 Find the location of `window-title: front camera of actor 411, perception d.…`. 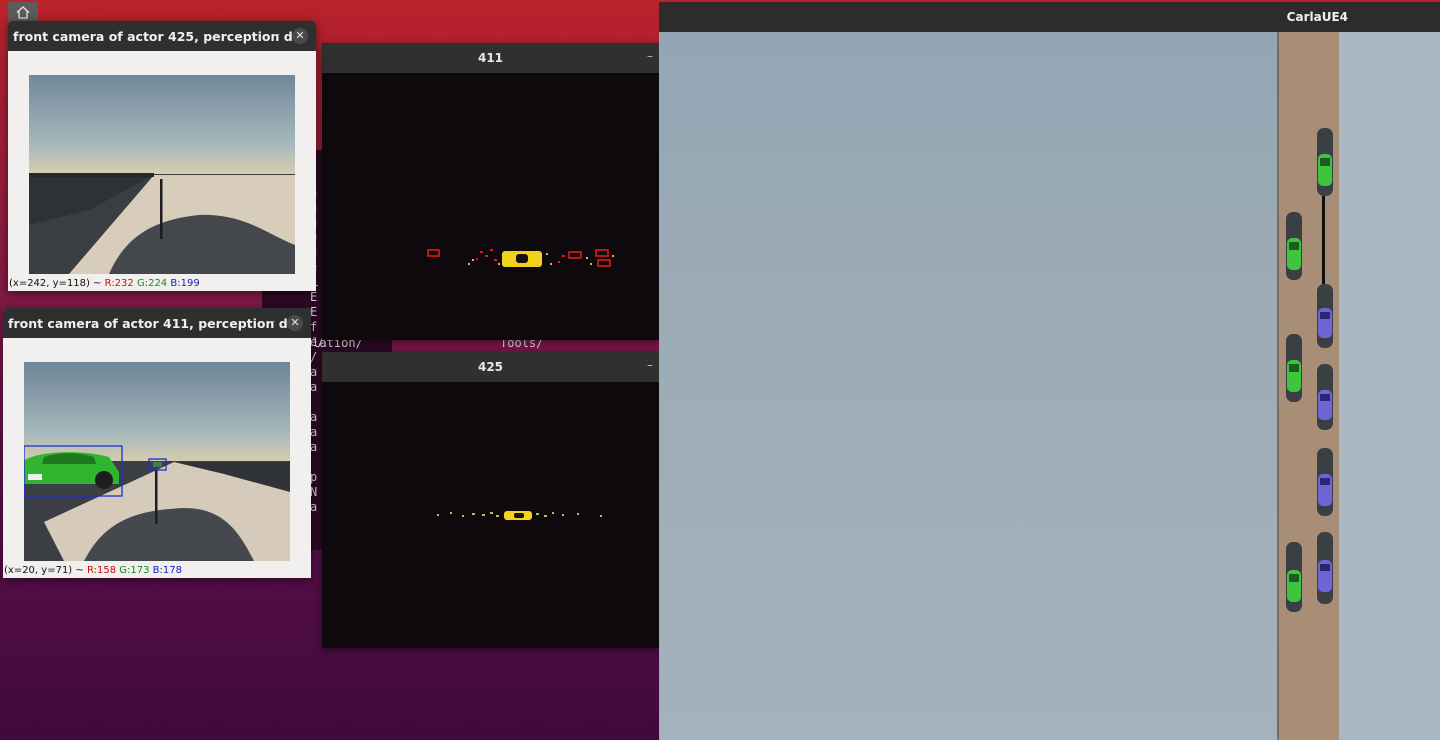

window-title: front camera of actor 411, perception d.… is located at coordinates (155, 323).